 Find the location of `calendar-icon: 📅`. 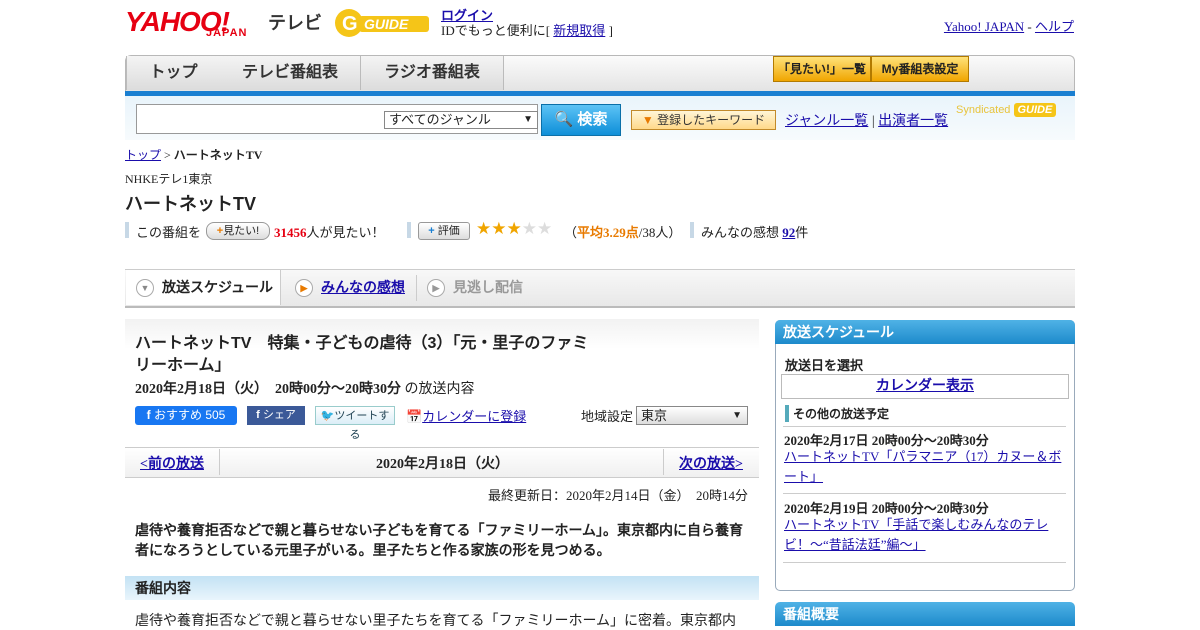

calendar-icon: 📅 is located at coordinates (414, 416).